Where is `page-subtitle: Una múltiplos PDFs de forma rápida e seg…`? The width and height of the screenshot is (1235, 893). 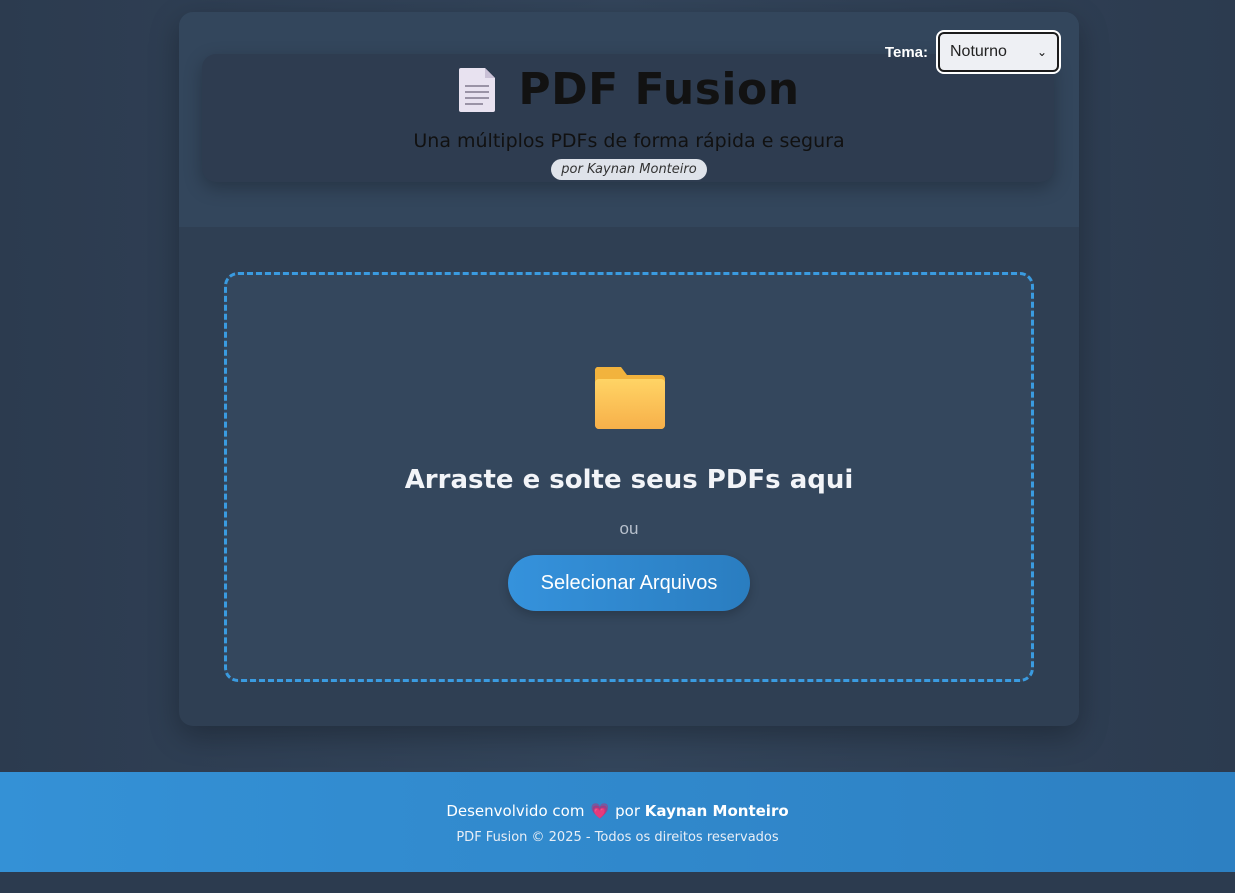 page-subtitle: Una múltiplos PDFs de forma rápida e seg… is located at coordinates (629, 141).